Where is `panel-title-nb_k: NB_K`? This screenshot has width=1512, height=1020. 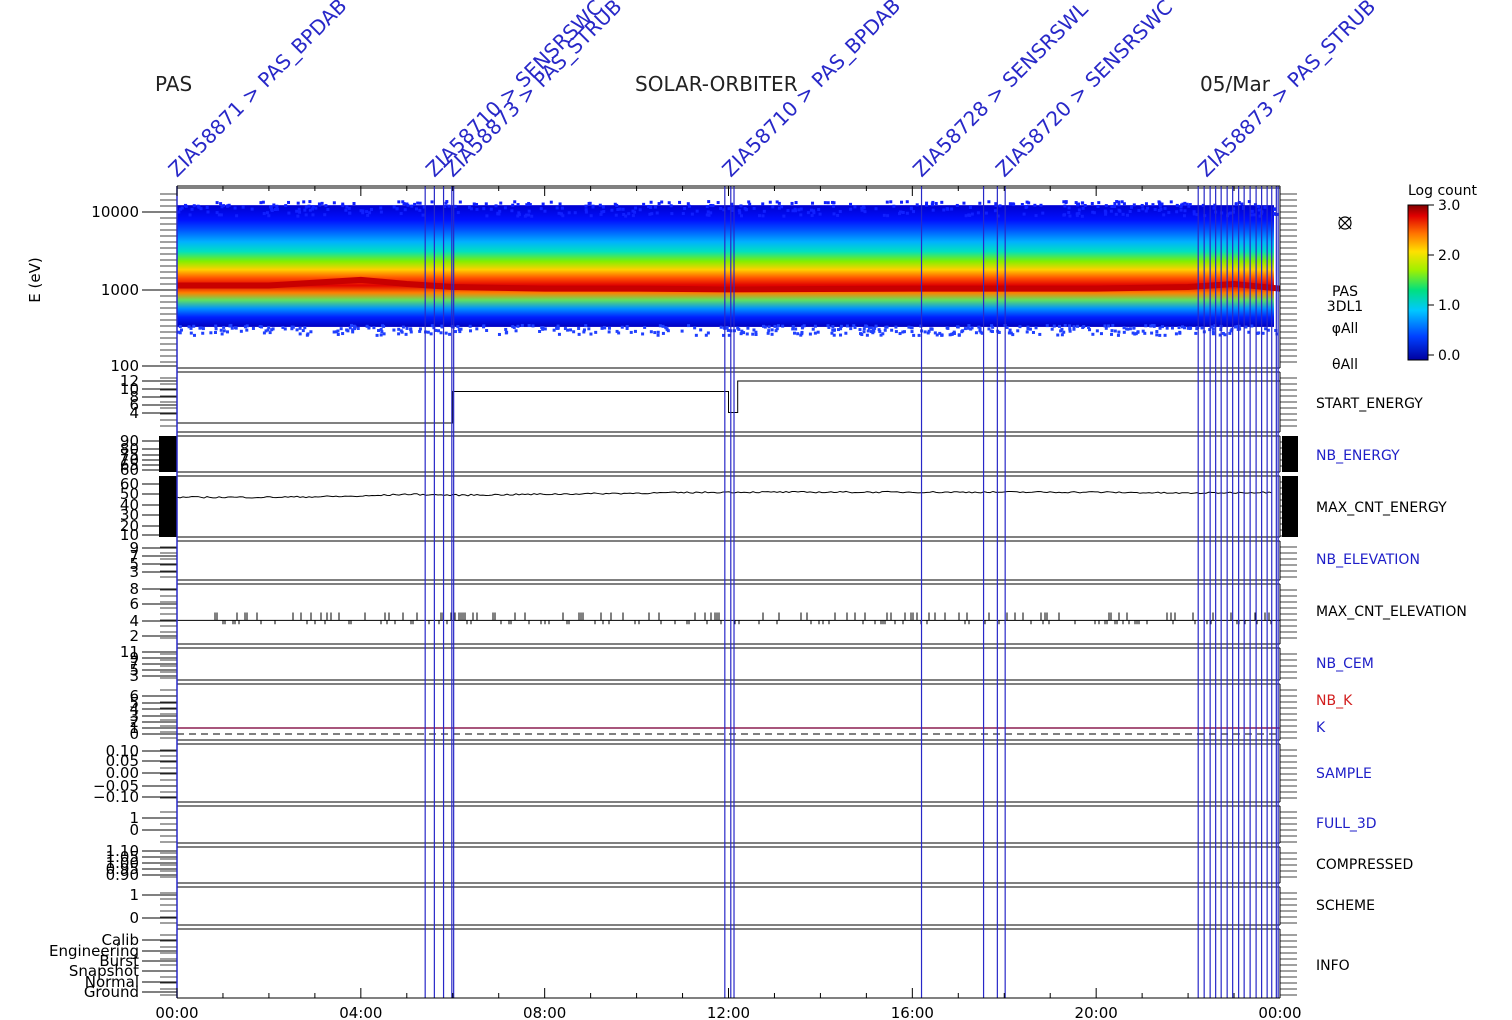
panel-title-nb_k: NB_K is located at coordinates (1334, 701).